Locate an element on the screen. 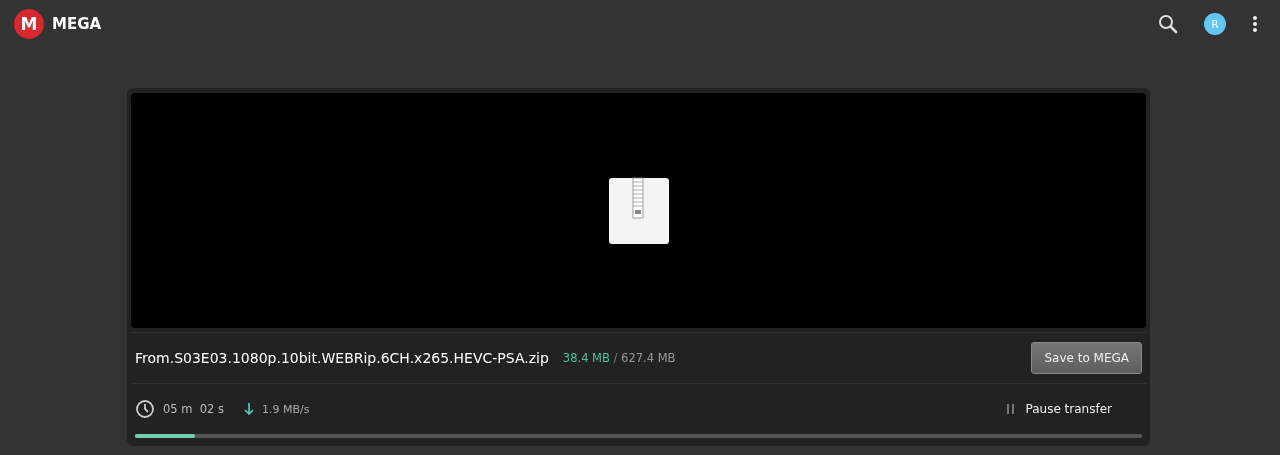 The width and height of the screenshot is (1280, 455). download-speed: 1.9 MB/s is located at coordinates (286, 409).